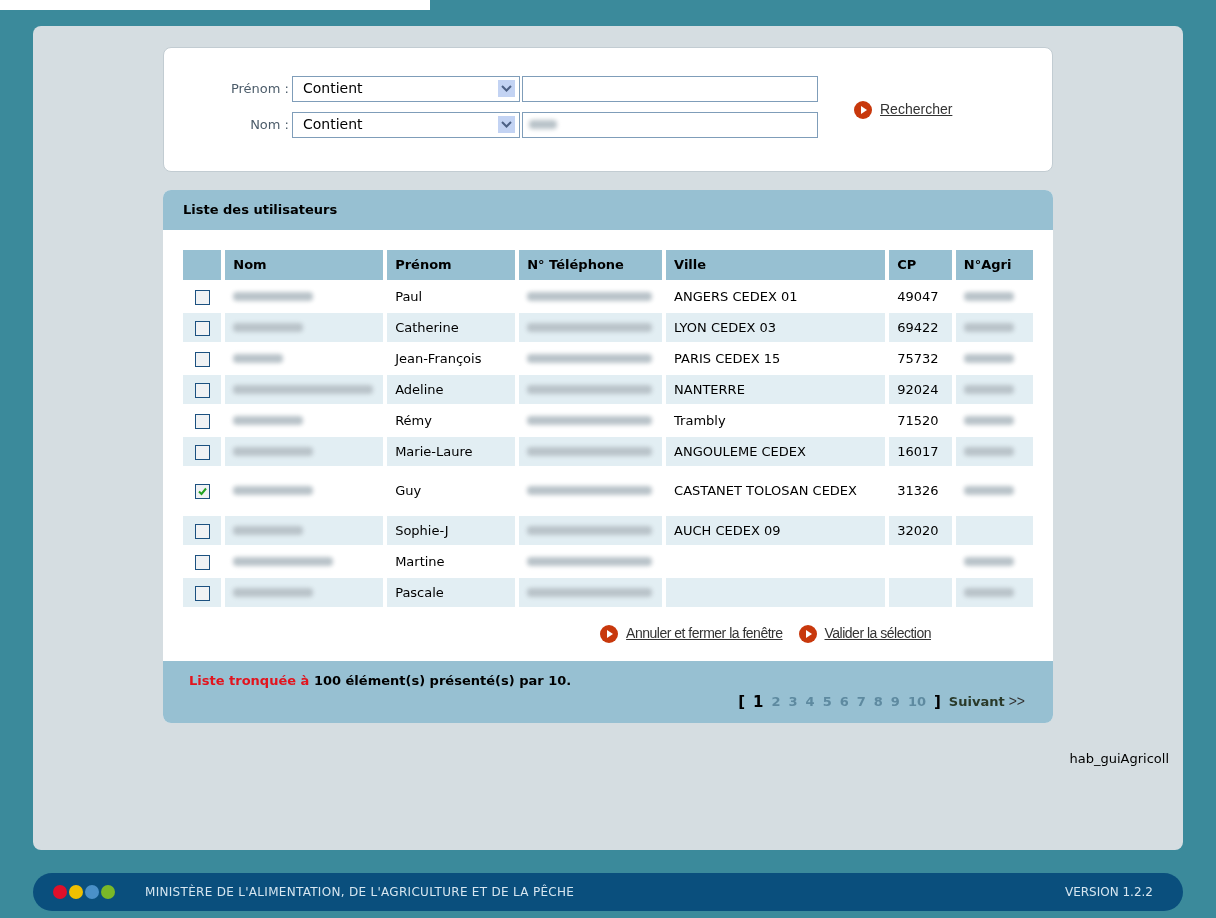 This screenshot has width=1216, height=918. What do you see at coordinates (776, 265) in the screenshot?
I see `column-header: Ville` at bounding box center [776, 265].